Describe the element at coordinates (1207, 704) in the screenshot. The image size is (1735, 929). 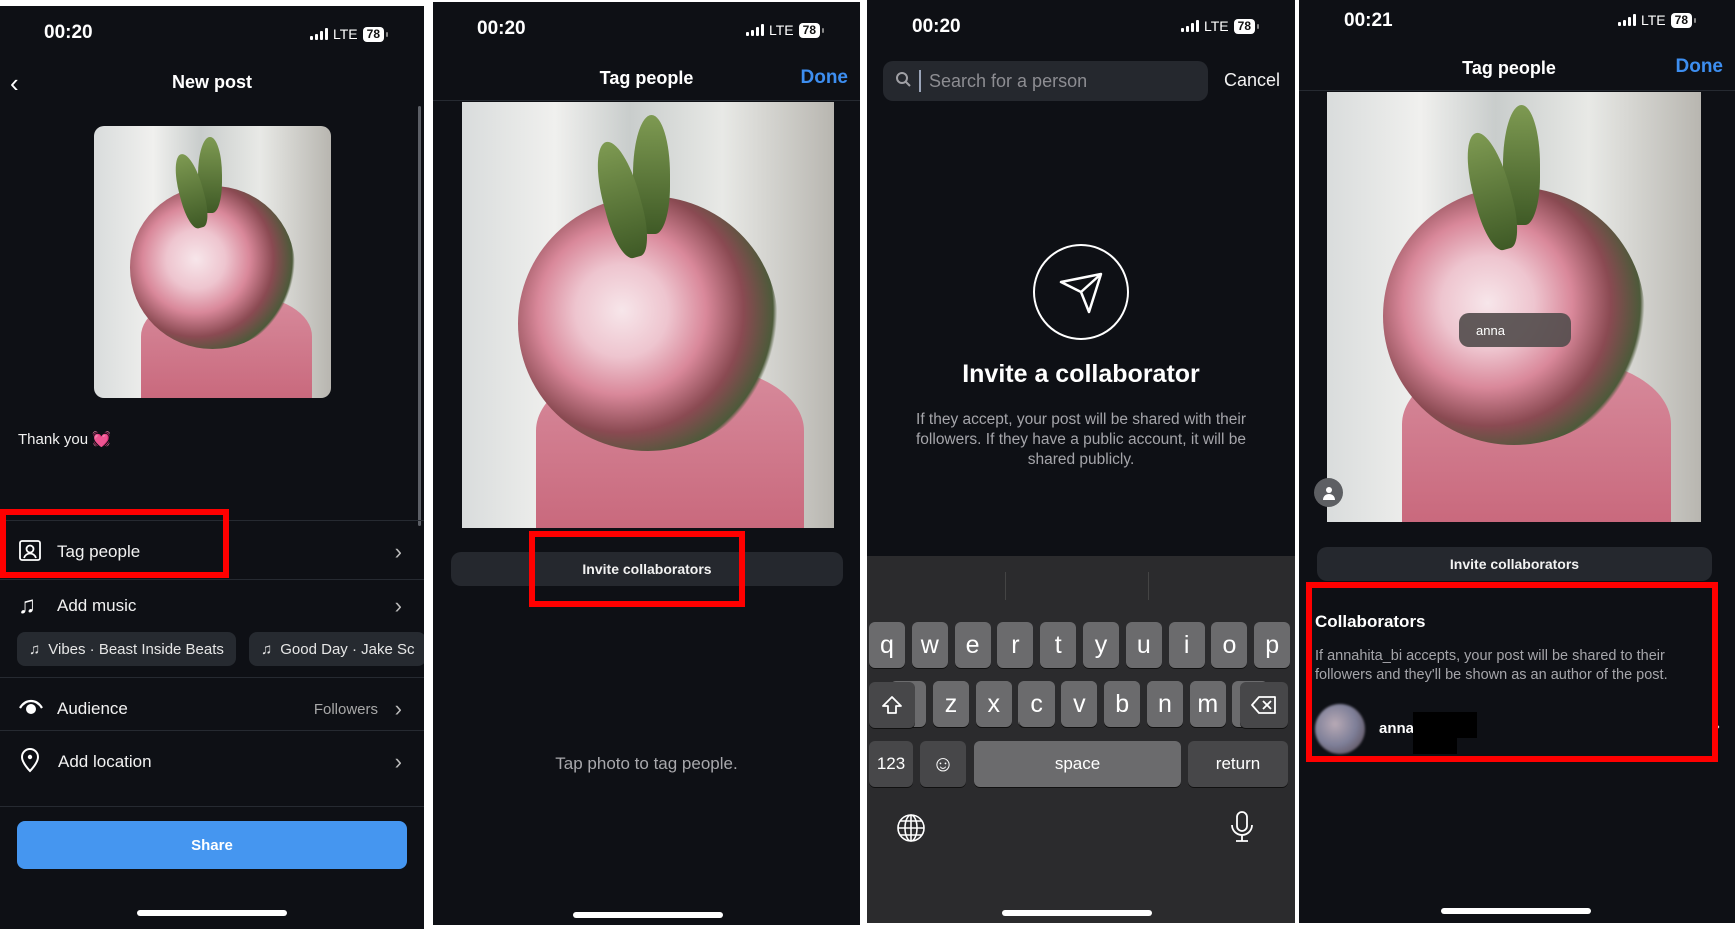
I see `key-m: m` at that location.